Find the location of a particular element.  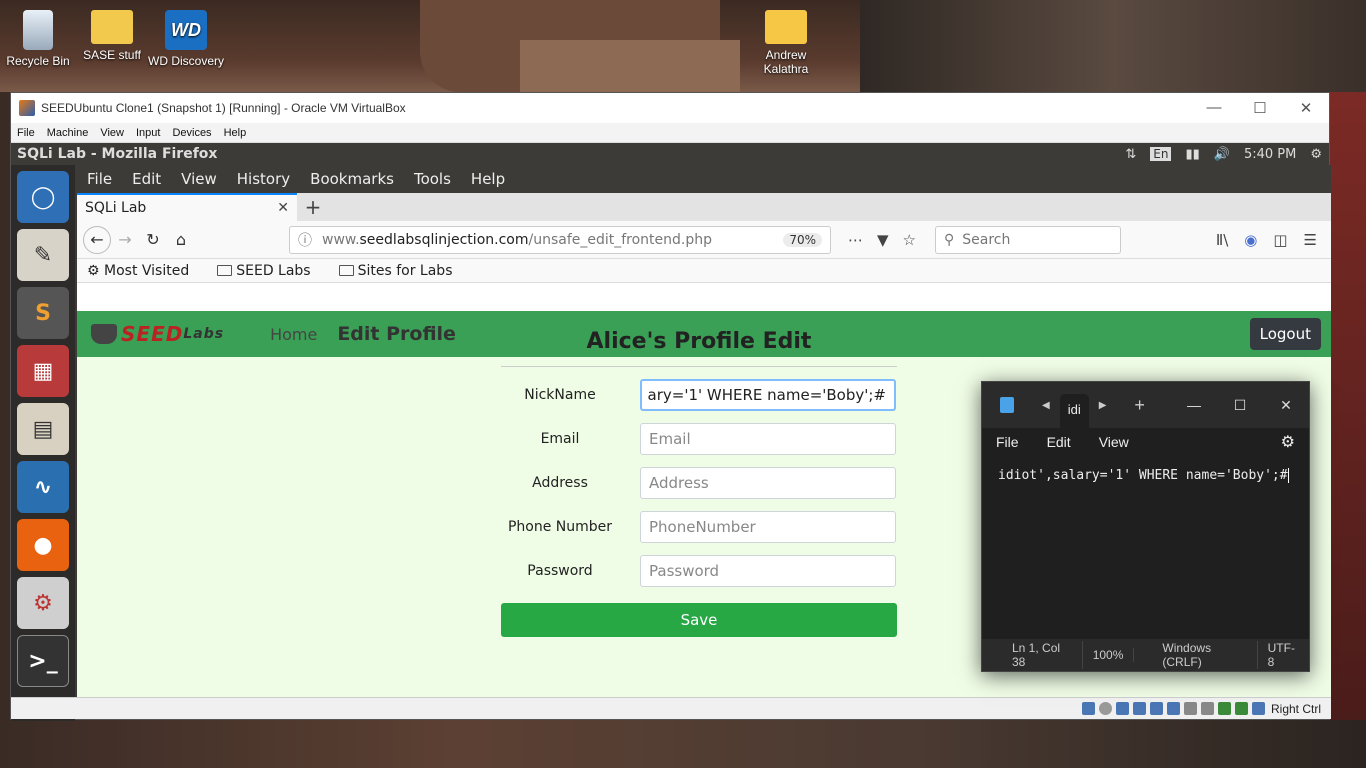

bookmark-star-icon: ☆ is located at coordinates (909, 240).